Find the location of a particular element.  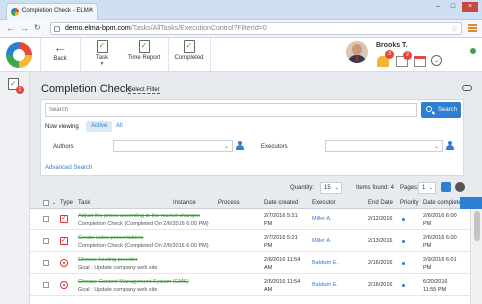

tab-title: Completion Check - ELMA is located at coordinates (57, 11).